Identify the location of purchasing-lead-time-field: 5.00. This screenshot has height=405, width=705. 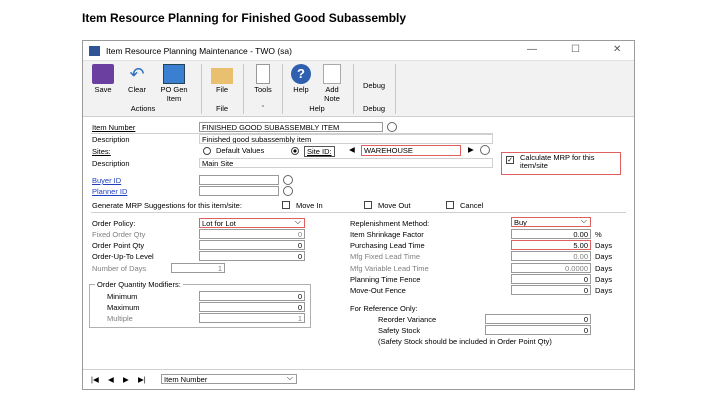
(551, 245).